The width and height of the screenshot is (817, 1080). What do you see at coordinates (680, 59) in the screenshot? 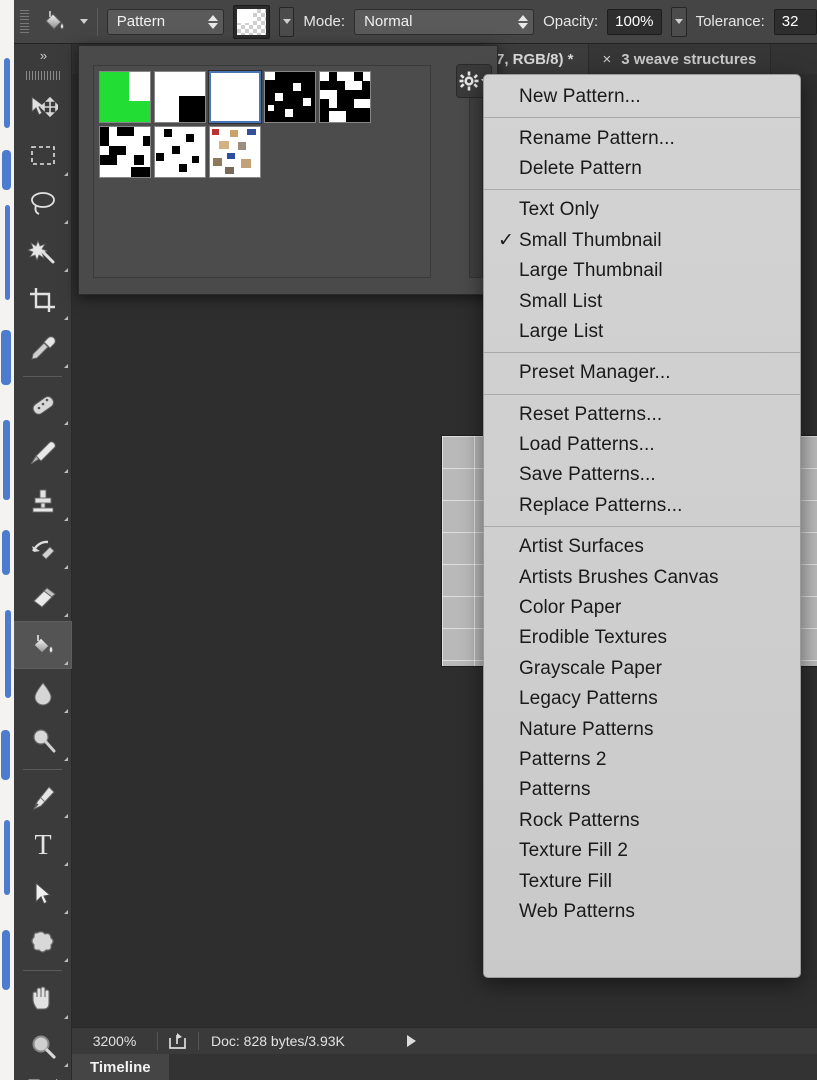
I see `document-tab-weave: × 3 weave structures` at bounding box center [680, 59].